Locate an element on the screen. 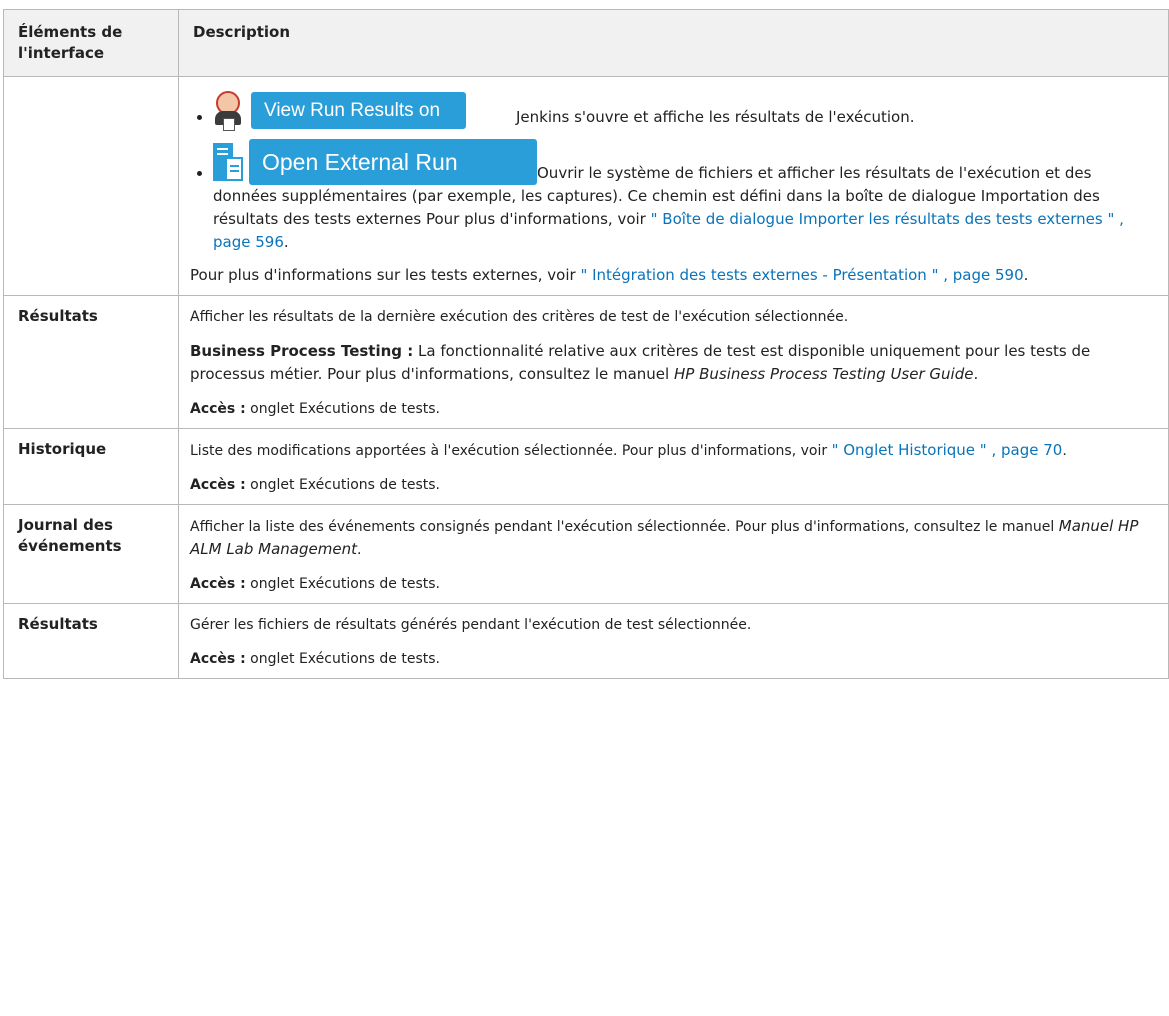 This screenshot has height=1016, width=1169. header-description: Description is located at coordinates (673, 43).